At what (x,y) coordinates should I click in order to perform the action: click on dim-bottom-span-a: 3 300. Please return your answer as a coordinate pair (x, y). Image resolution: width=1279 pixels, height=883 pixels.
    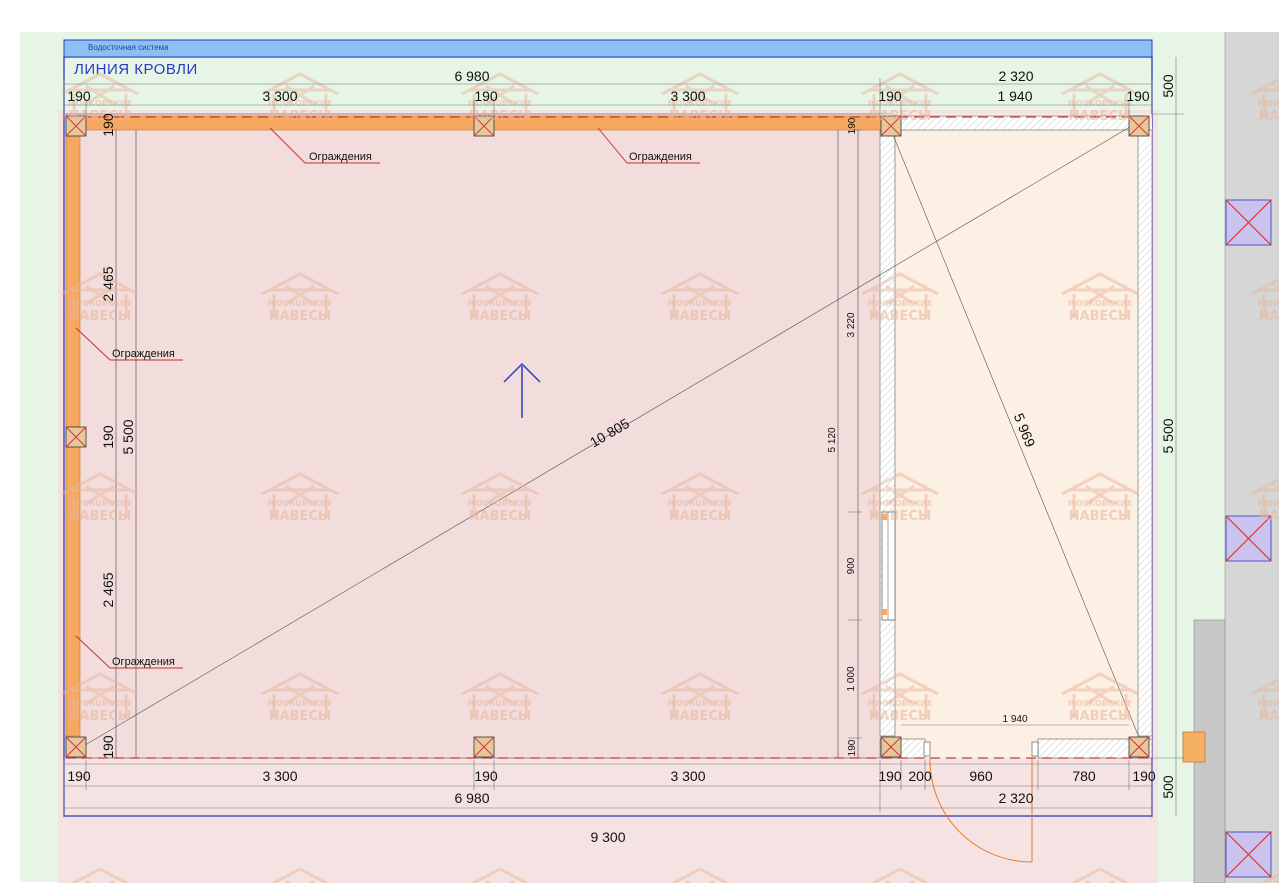
    Looking at the image, I should click on (279, 776).